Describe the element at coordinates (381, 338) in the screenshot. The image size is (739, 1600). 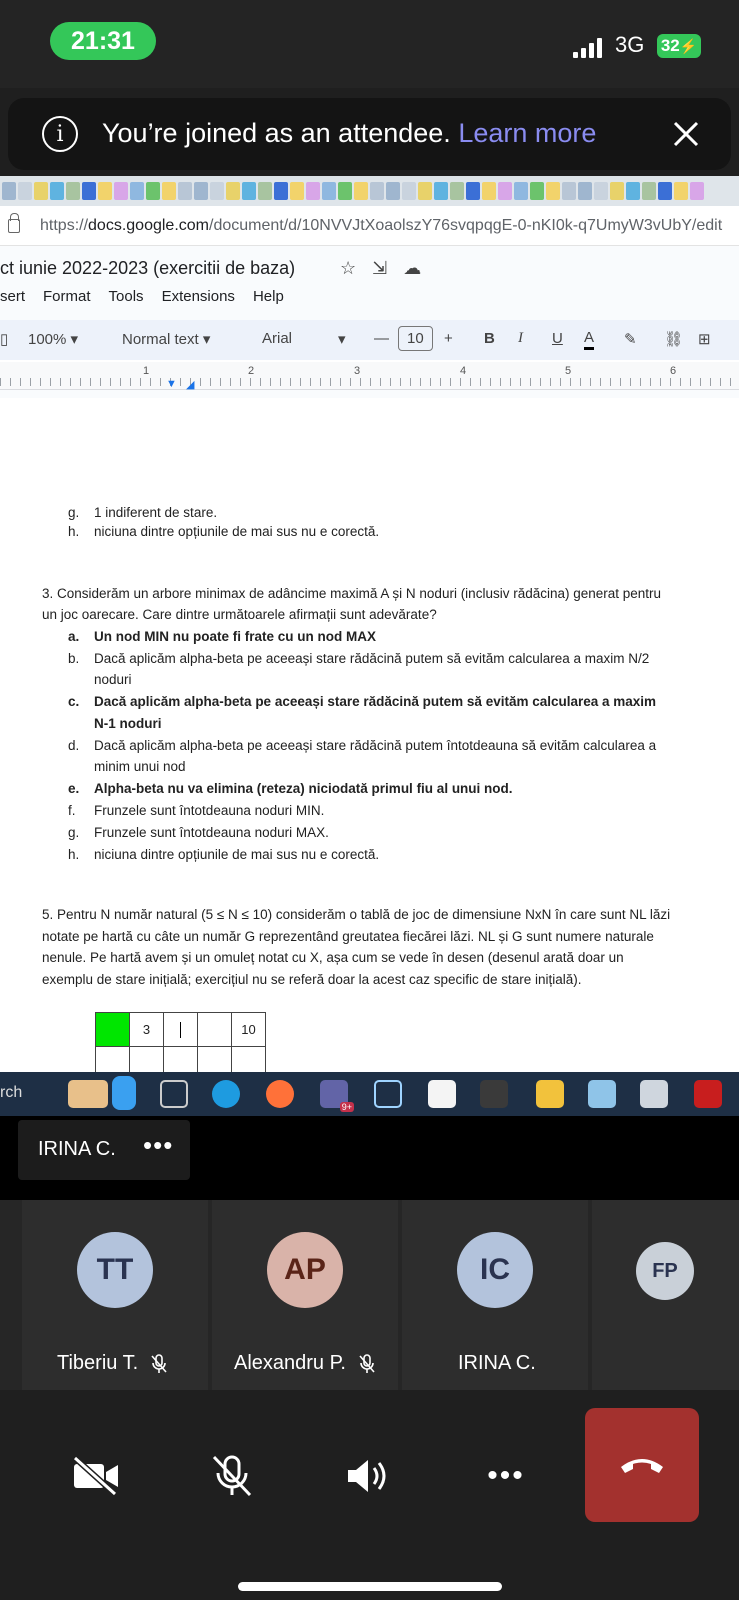
I see `font-size-decrease: —` at that location.